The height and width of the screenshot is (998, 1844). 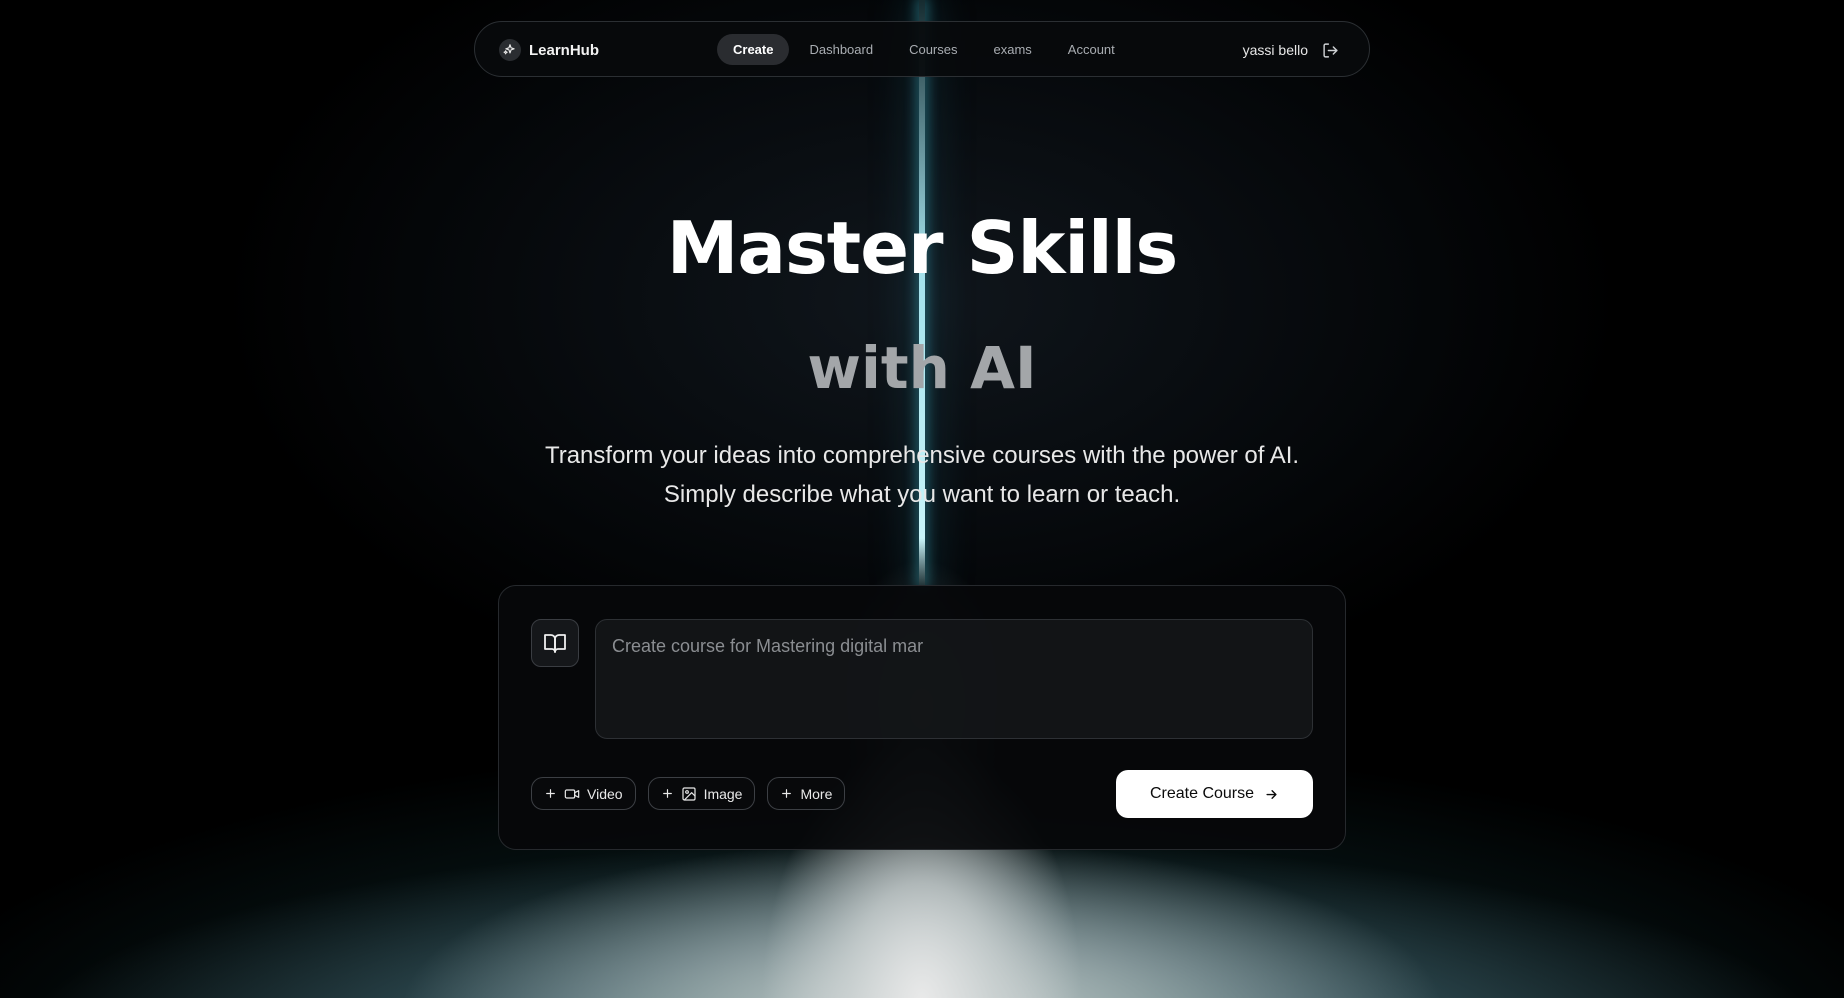 I want to click on create-course-button: Create Course, so click(x=1214, y=794).